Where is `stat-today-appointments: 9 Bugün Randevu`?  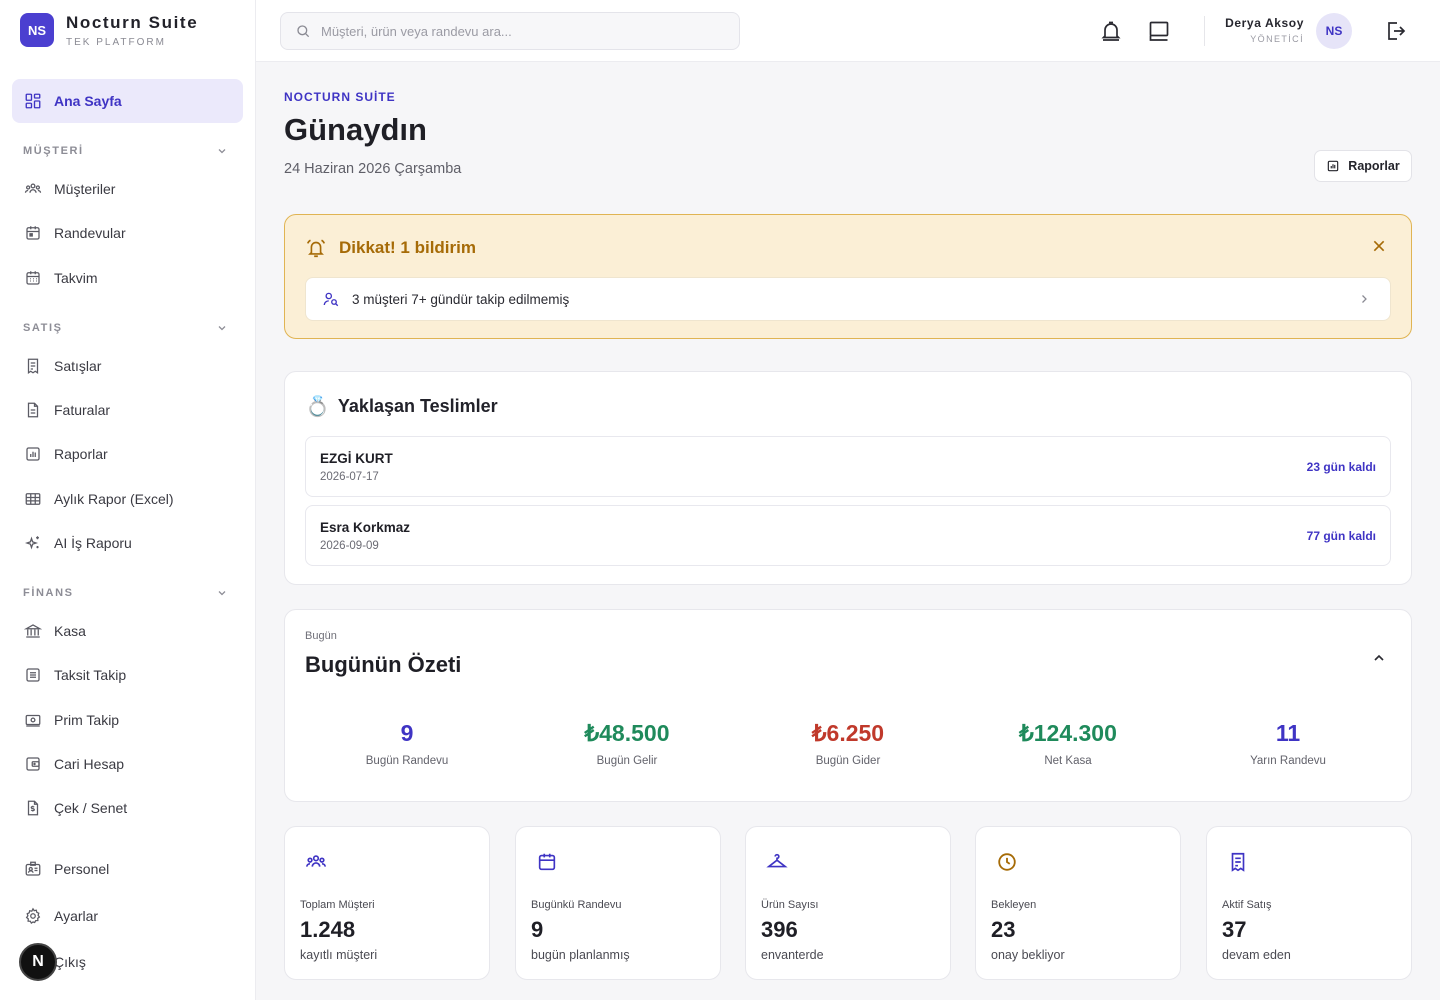 stat-today-appointments: 9 Bugün Randevu is located at coordinates (407, 743).